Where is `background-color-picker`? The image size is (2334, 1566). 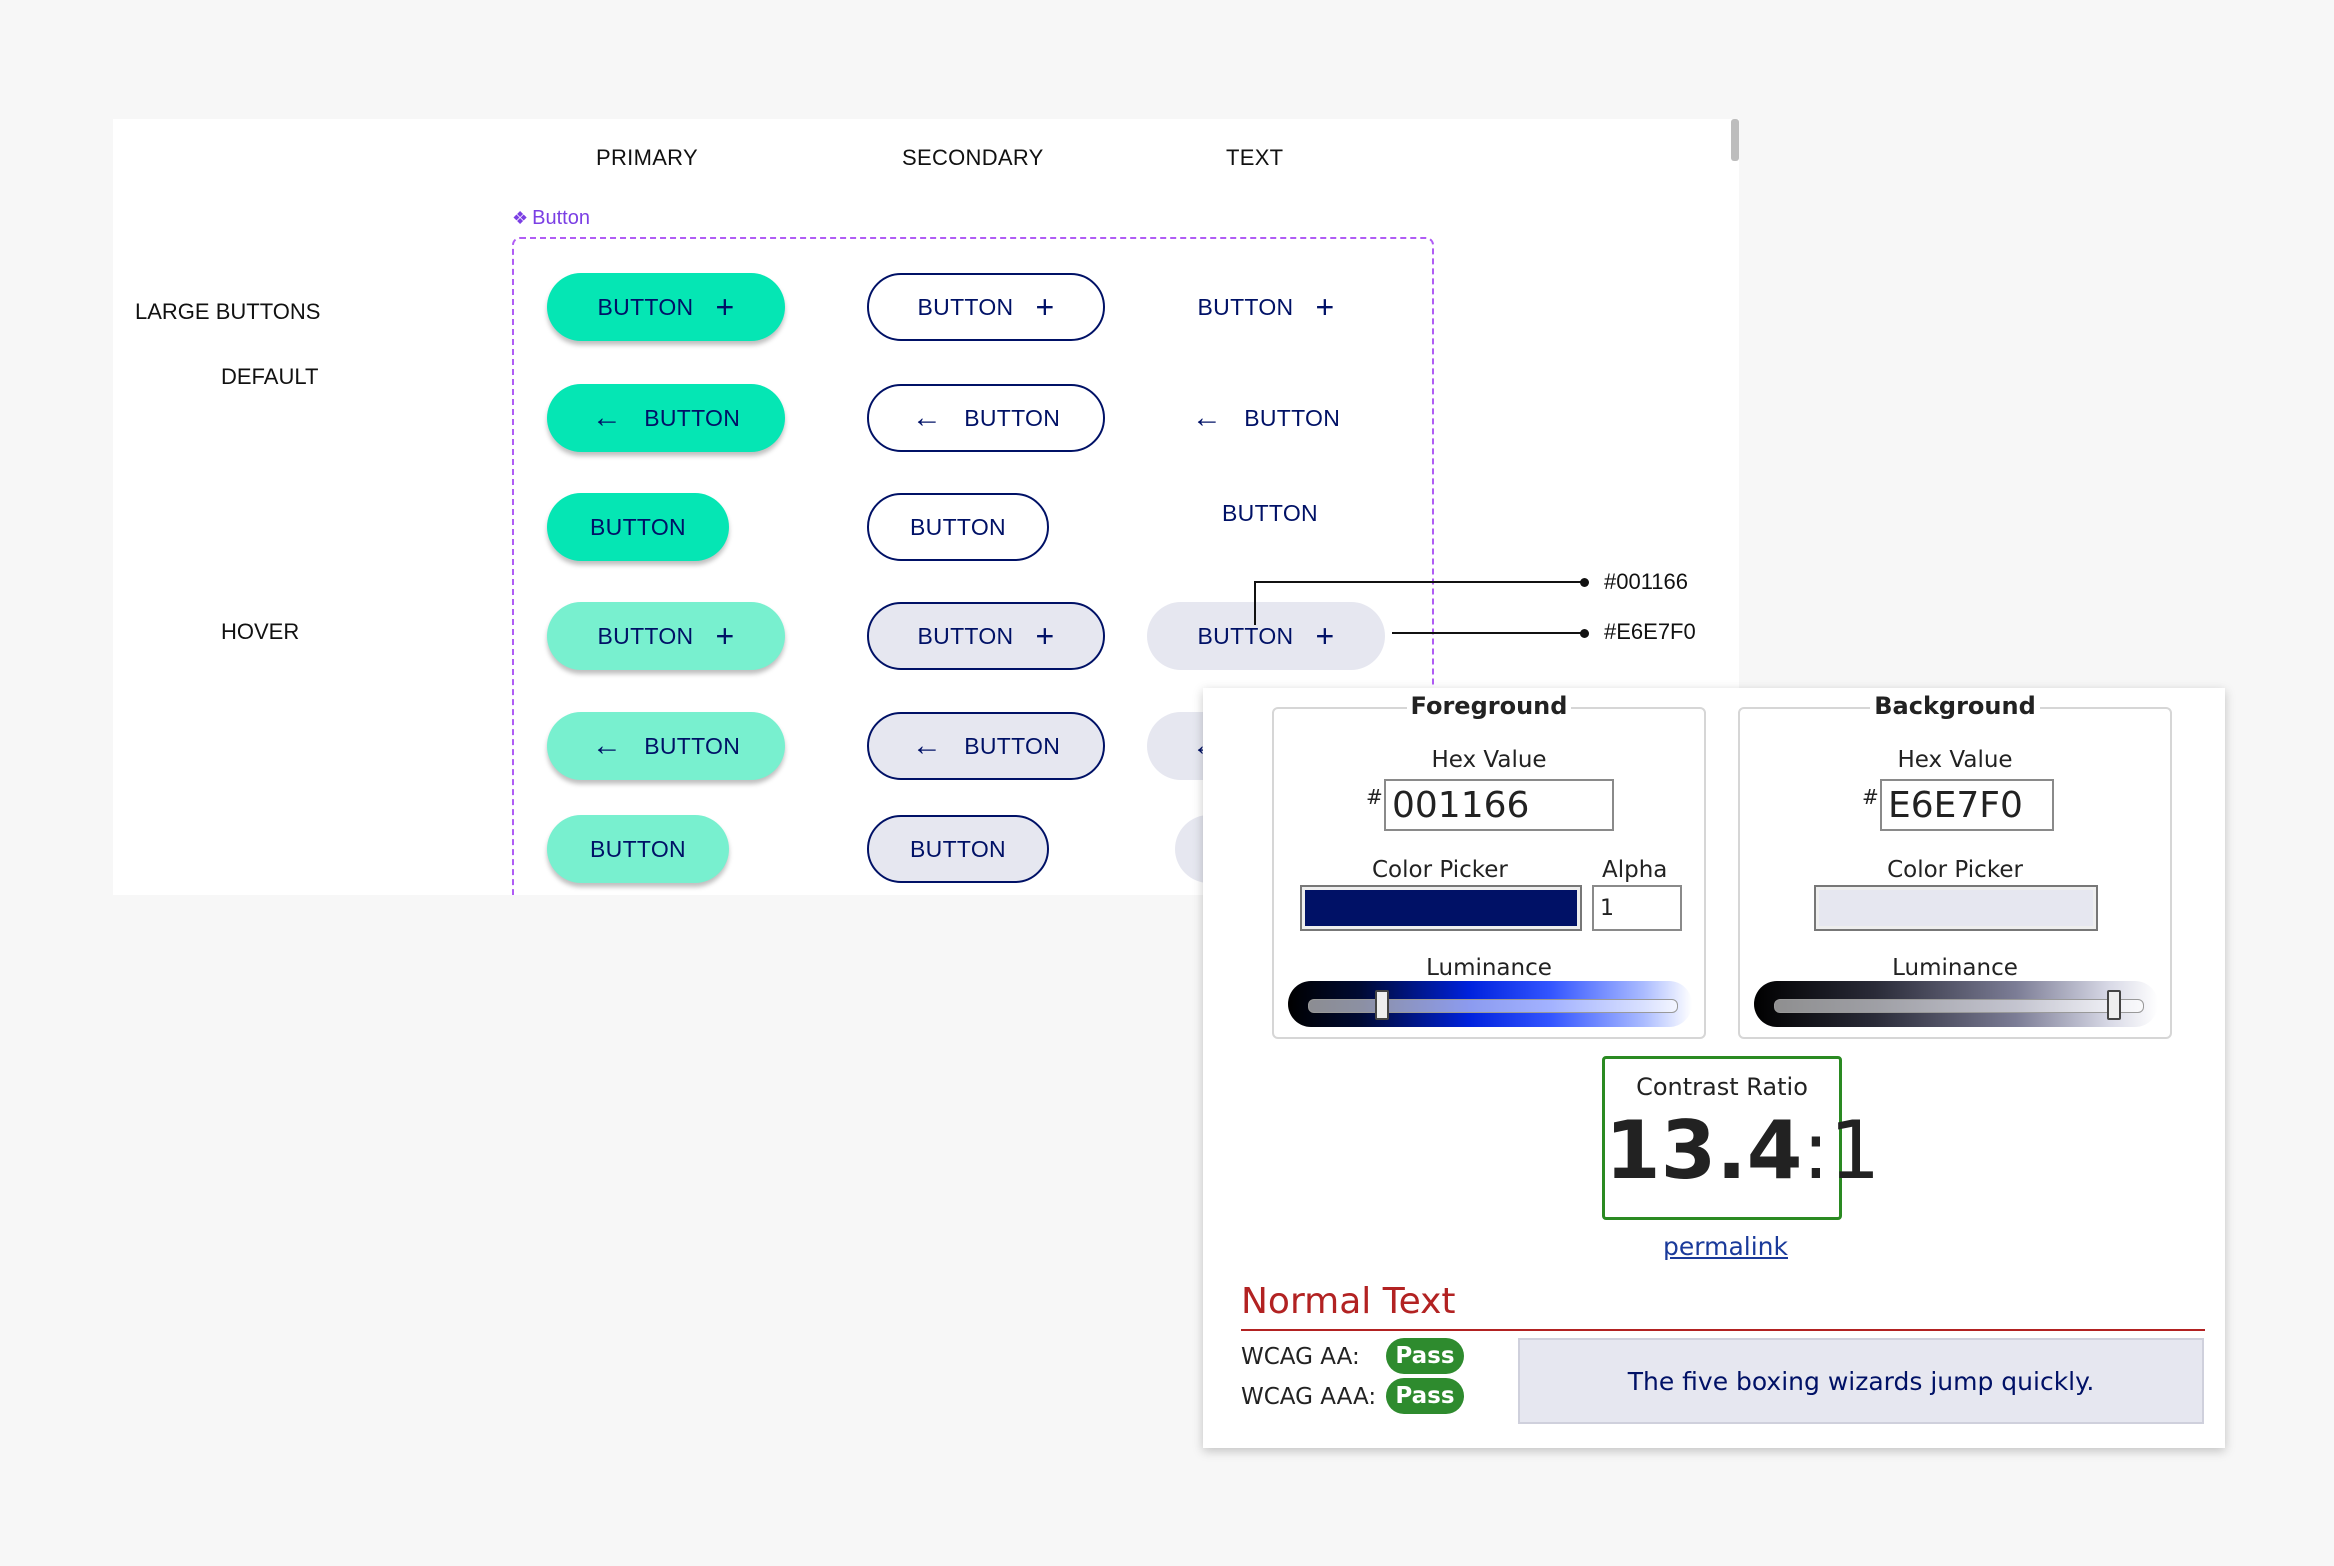
background-color-picker is located at coordinates (1956, 908).